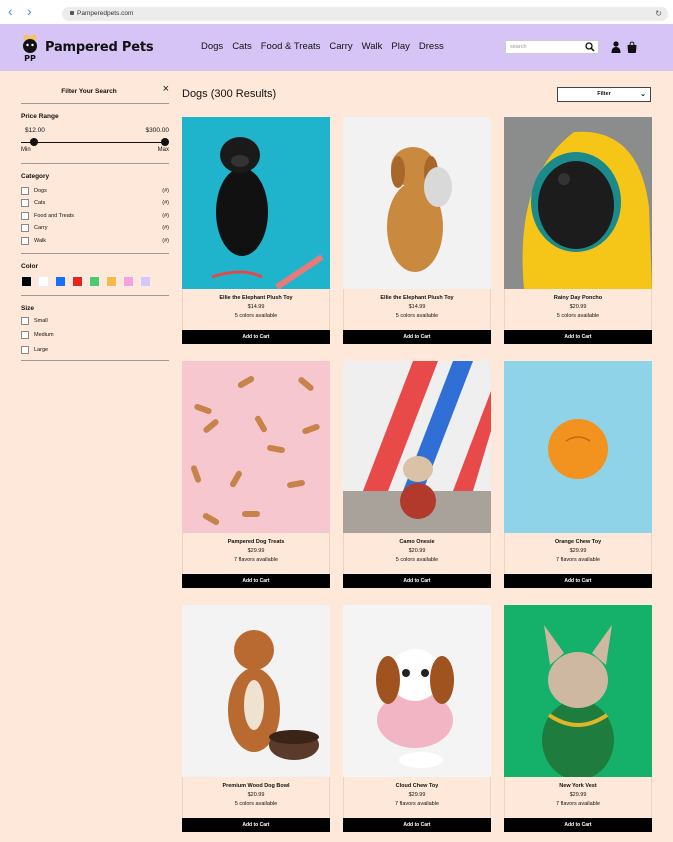 Image resolution: width=673 pixels, height=842 pixels. Describe the element at coordinates (400, 46) in the screenshot. I see `nav-play: Play` at that location.